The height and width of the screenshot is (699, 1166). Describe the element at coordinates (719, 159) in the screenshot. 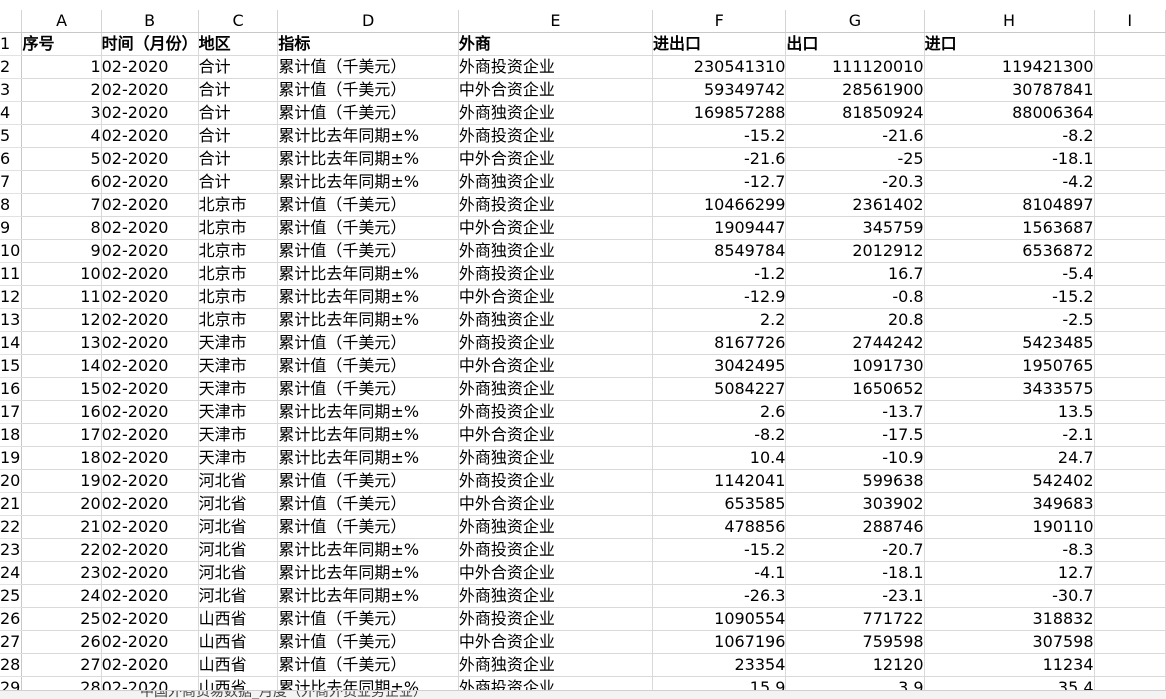

I see `cell-total: -21.6` at that location.